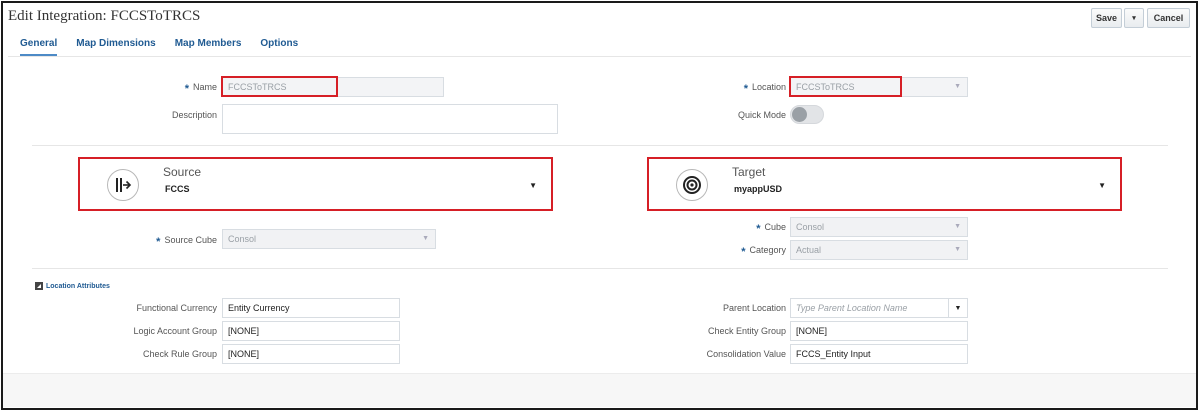 The width and height of the screenshot is (1200, 413). What do you see at coordinates (692, 185) in the screenshot?
I see `target-icon` at bounding box center [692, 185].